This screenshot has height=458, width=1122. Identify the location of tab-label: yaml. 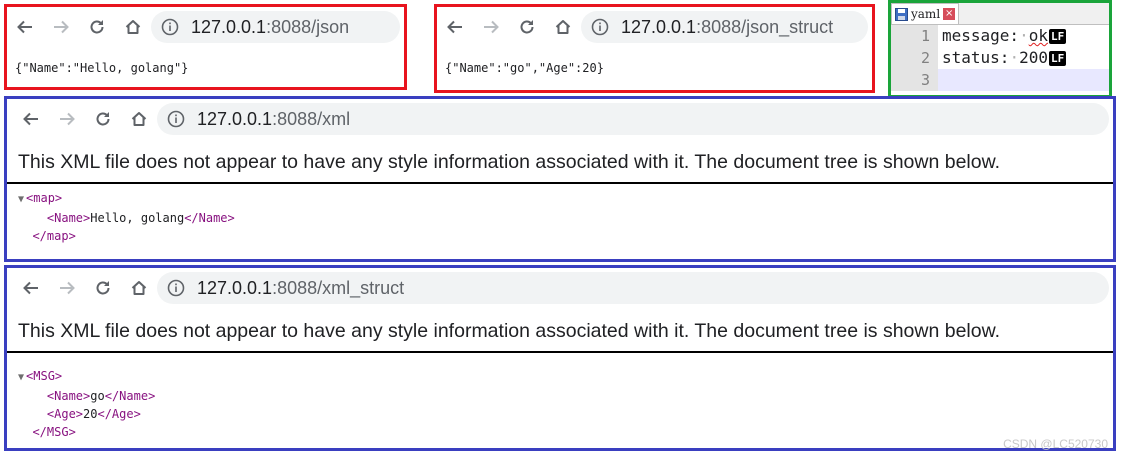
(926, 14).